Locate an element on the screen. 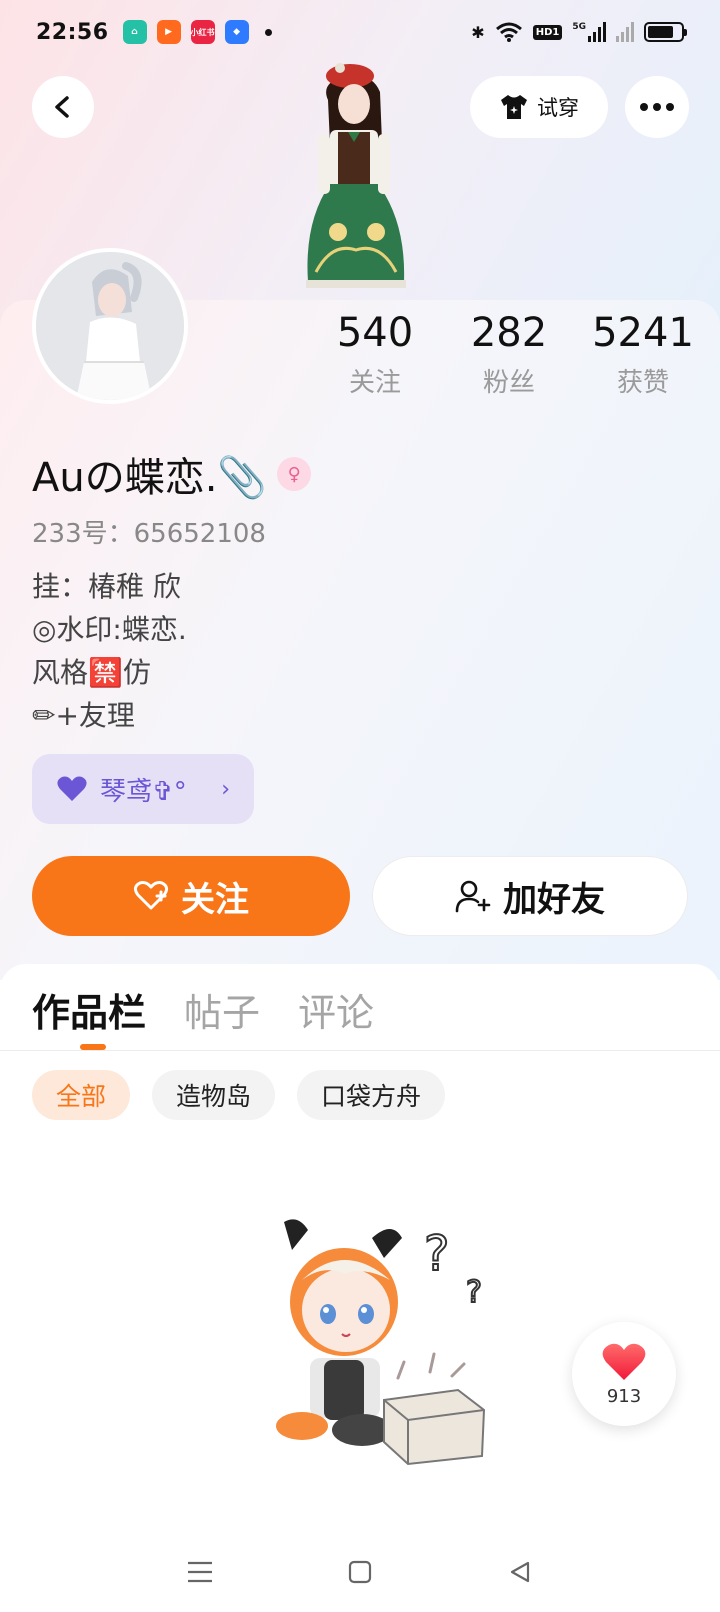  profile-stats: 540 关注 282 粉丝 5241 获赞 is located at coordinates (510, 353).